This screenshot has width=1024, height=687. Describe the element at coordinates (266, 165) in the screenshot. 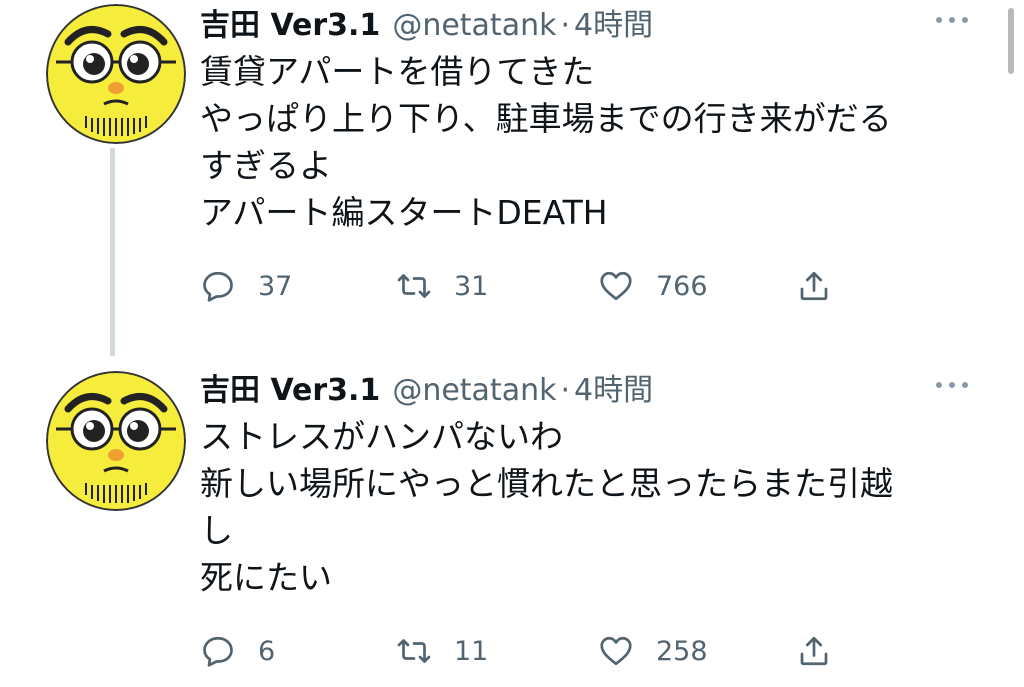

I see `tweet-text-line: すぎるよ` at that location.